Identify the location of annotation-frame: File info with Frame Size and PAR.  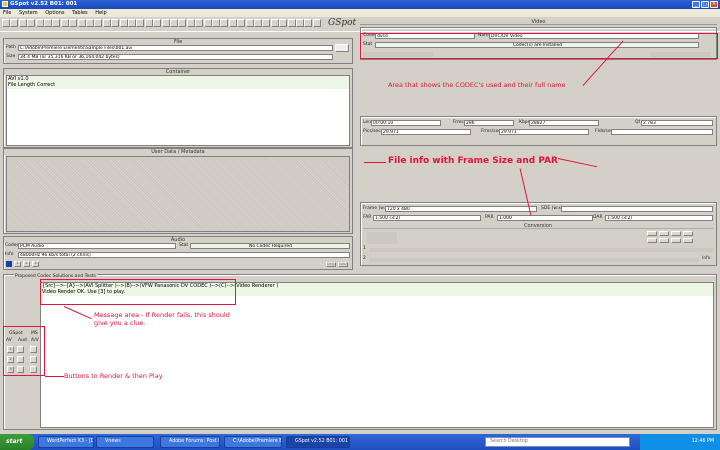
(473, 161).